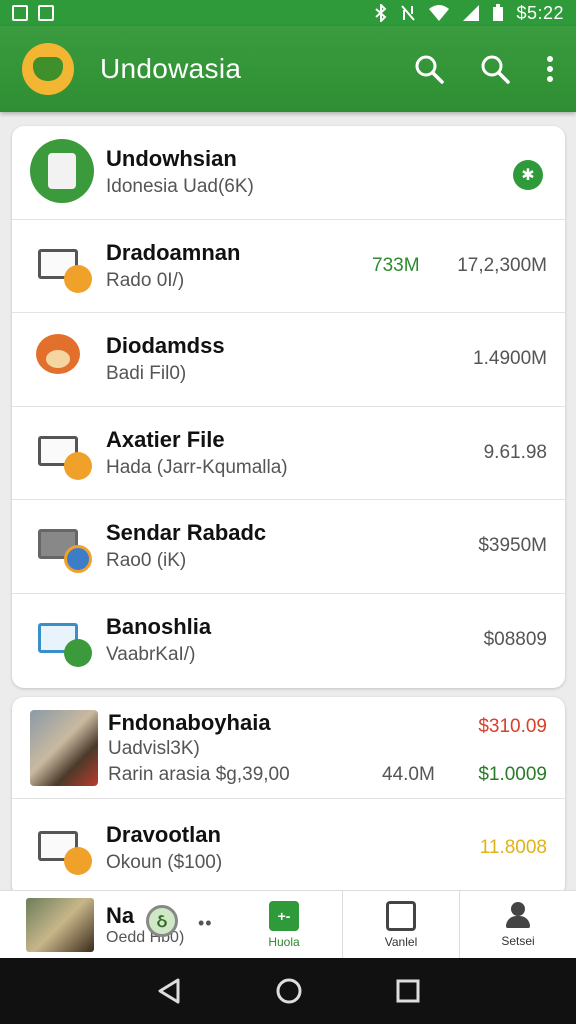 The width and height of the screenshot is (576, 1024). I want to click on battery-icon, so click(498, 12).